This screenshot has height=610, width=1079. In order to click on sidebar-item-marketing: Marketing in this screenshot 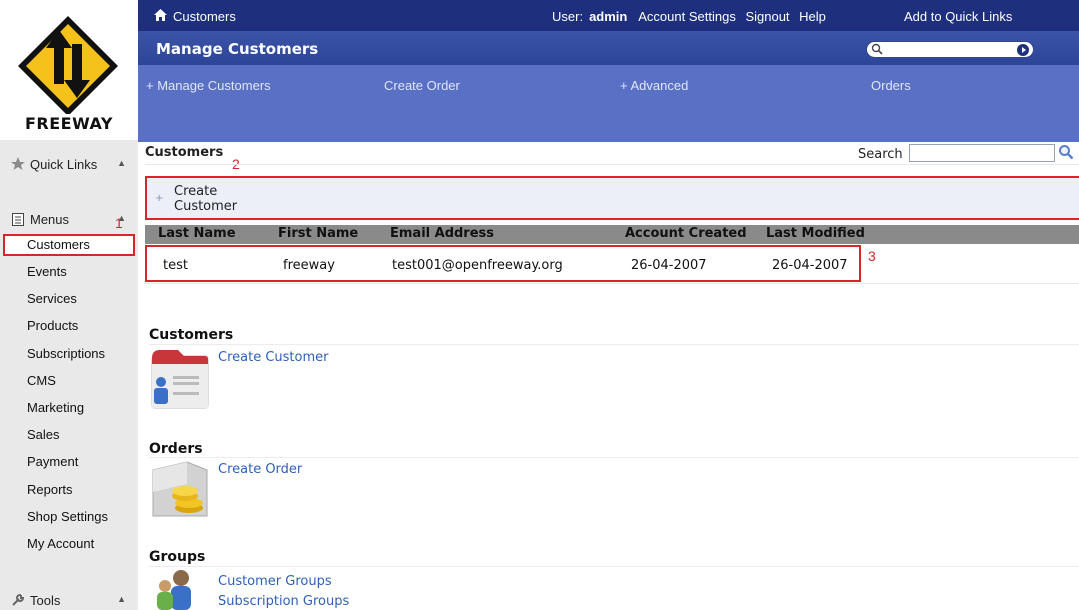, I will do `click(69, 410)`.